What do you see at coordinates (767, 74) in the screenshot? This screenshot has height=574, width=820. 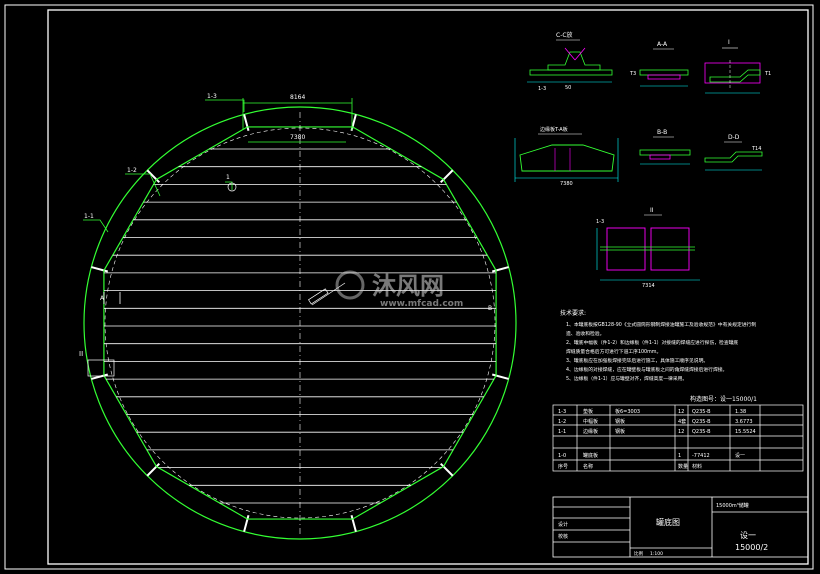 I see `i-label-T1: T1` at bounding box center [767, 74].